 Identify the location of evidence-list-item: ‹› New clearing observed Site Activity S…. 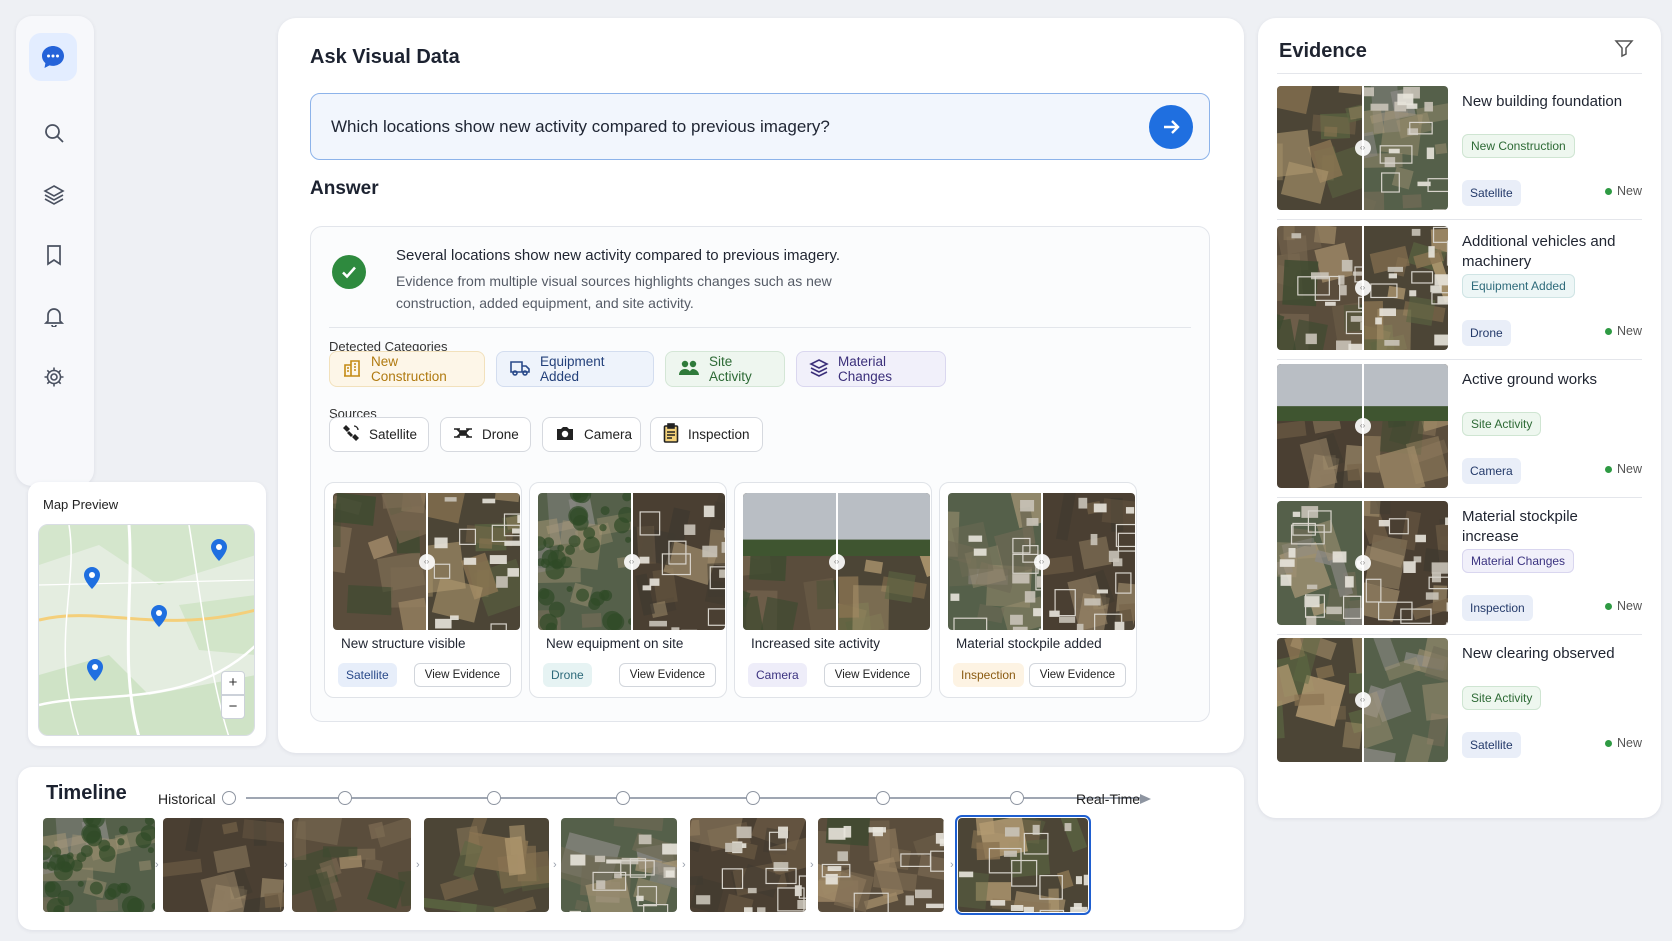
(1459, 703).